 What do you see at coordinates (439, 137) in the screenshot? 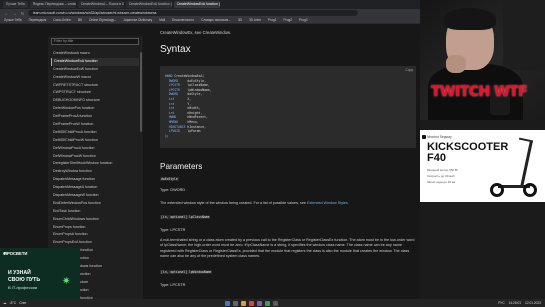
I see `ad-brand: Ninebot Segway` at bounding box center [439, 137].